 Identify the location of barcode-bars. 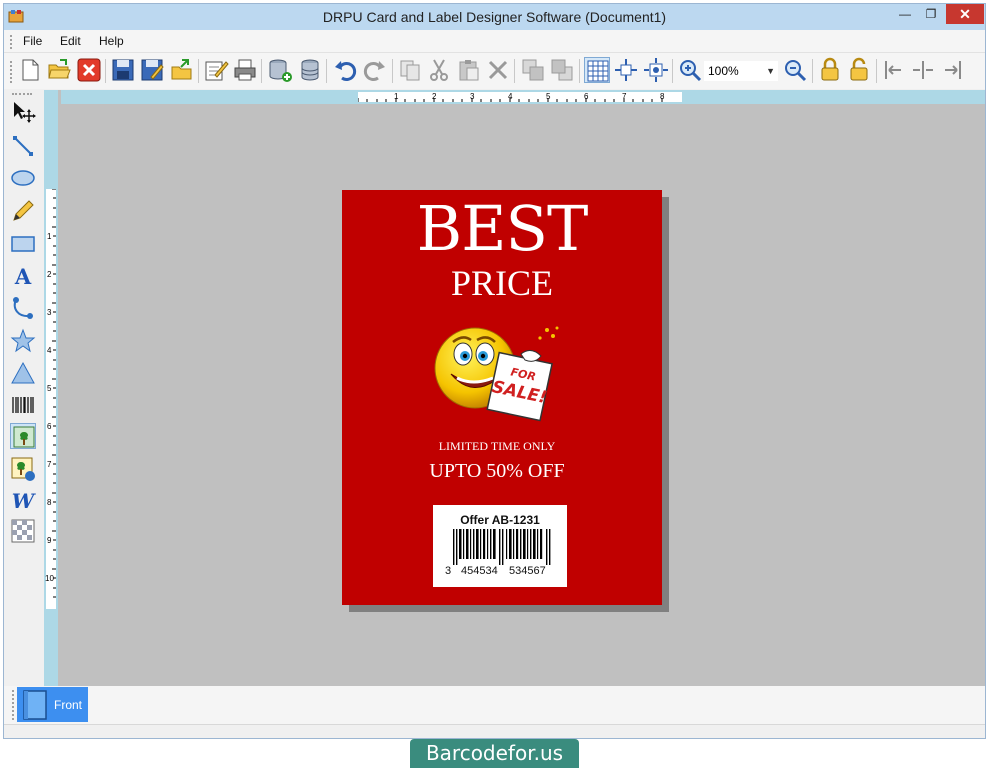
(502, 547).